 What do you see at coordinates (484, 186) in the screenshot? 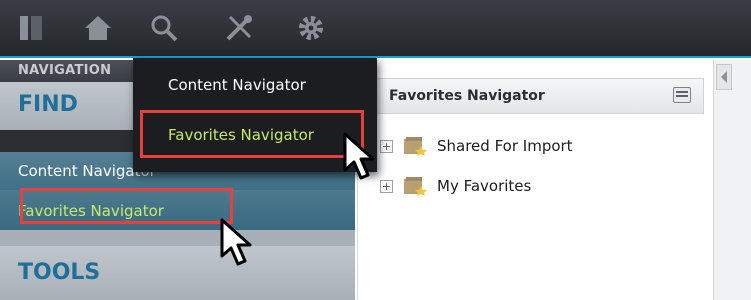
I see `tree-item-label: My Favorites` at bounding box center [484, 186].